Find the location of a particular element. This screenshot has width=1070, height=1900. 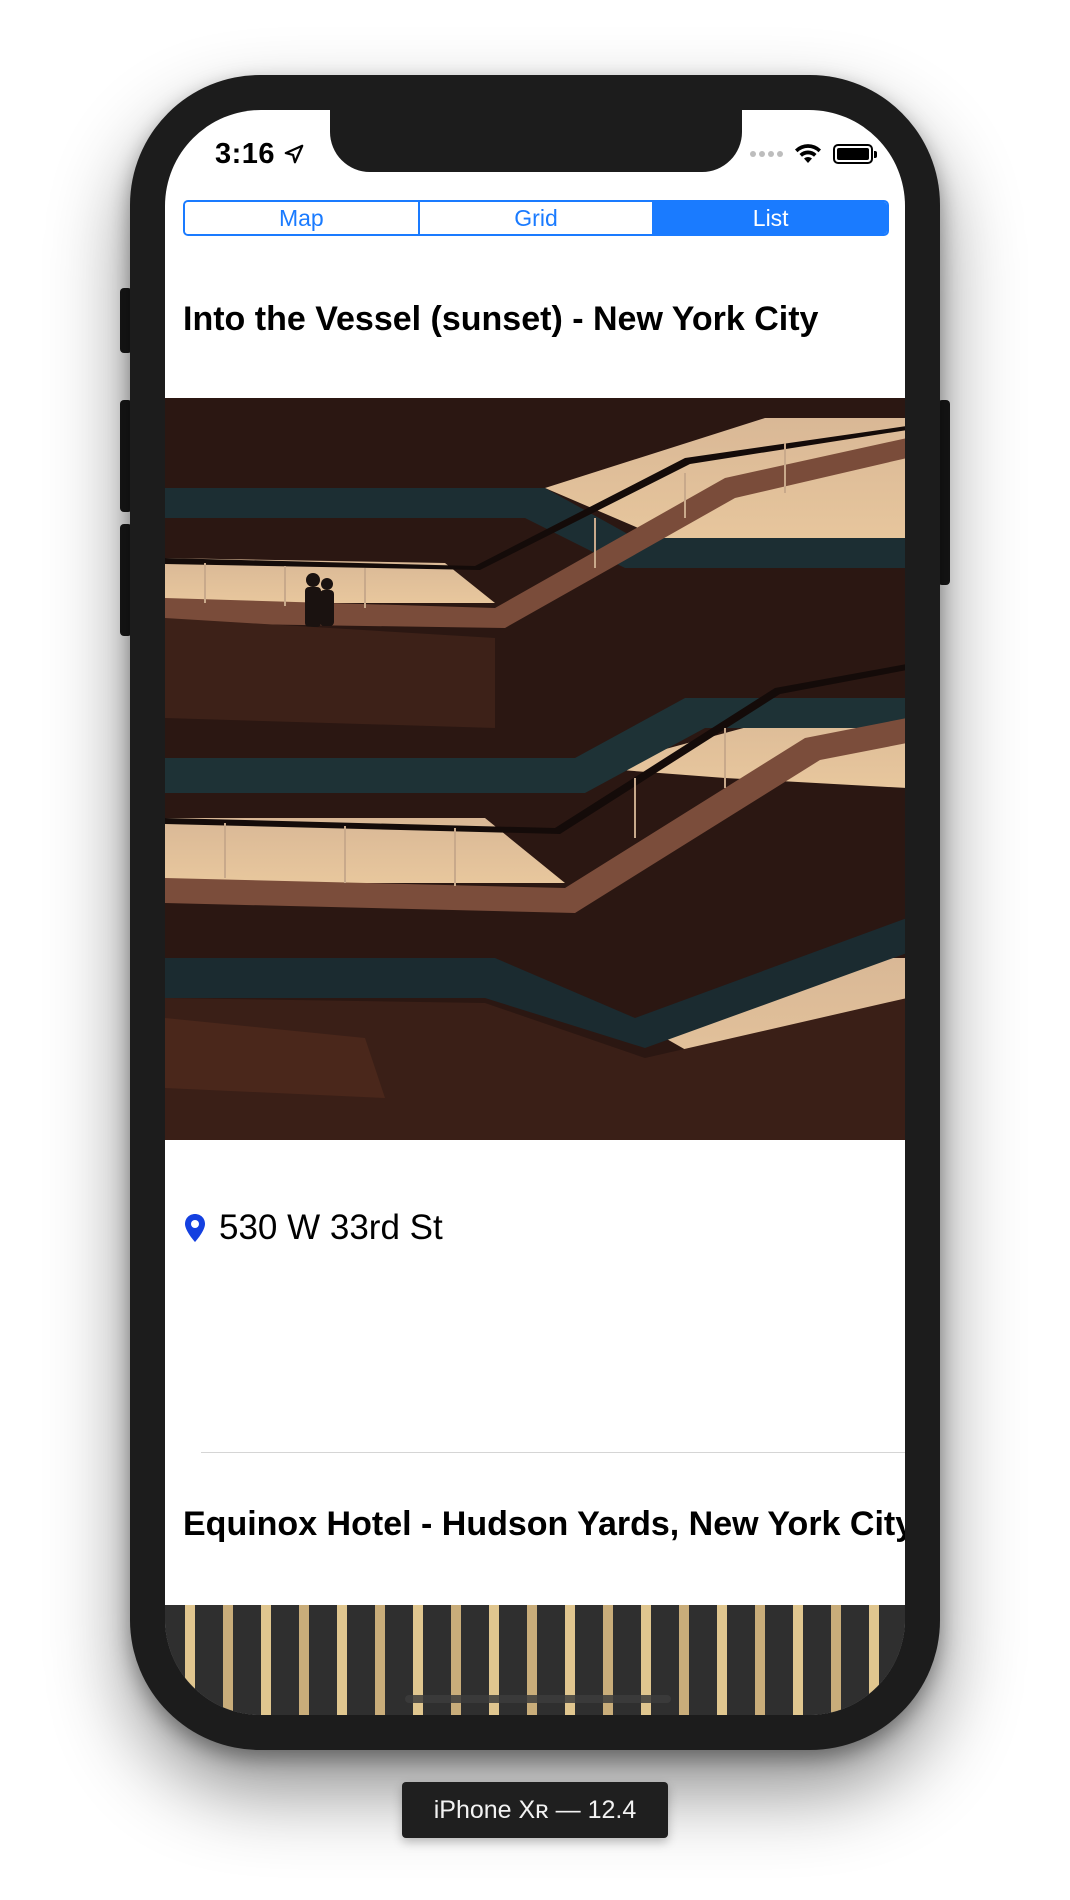

cellular-signal-icon is located at coordinates (766, 154).